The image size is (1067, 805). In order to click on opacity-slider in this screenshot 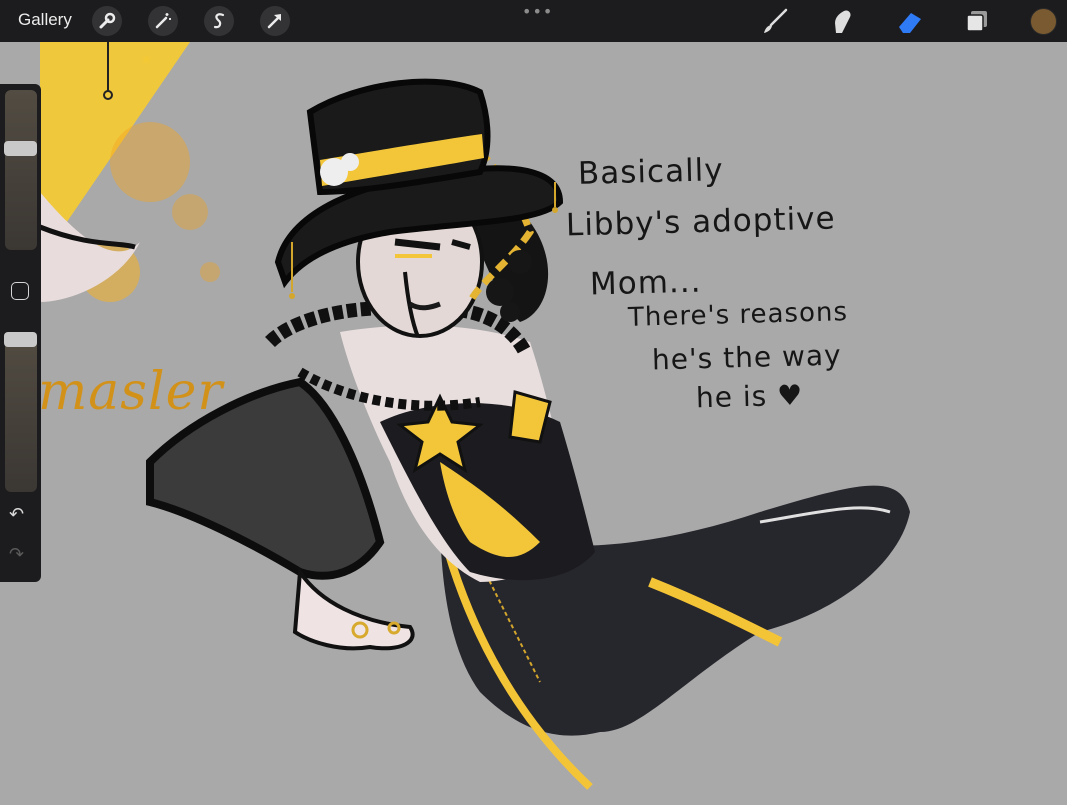, I will do `click(21, 412)`.